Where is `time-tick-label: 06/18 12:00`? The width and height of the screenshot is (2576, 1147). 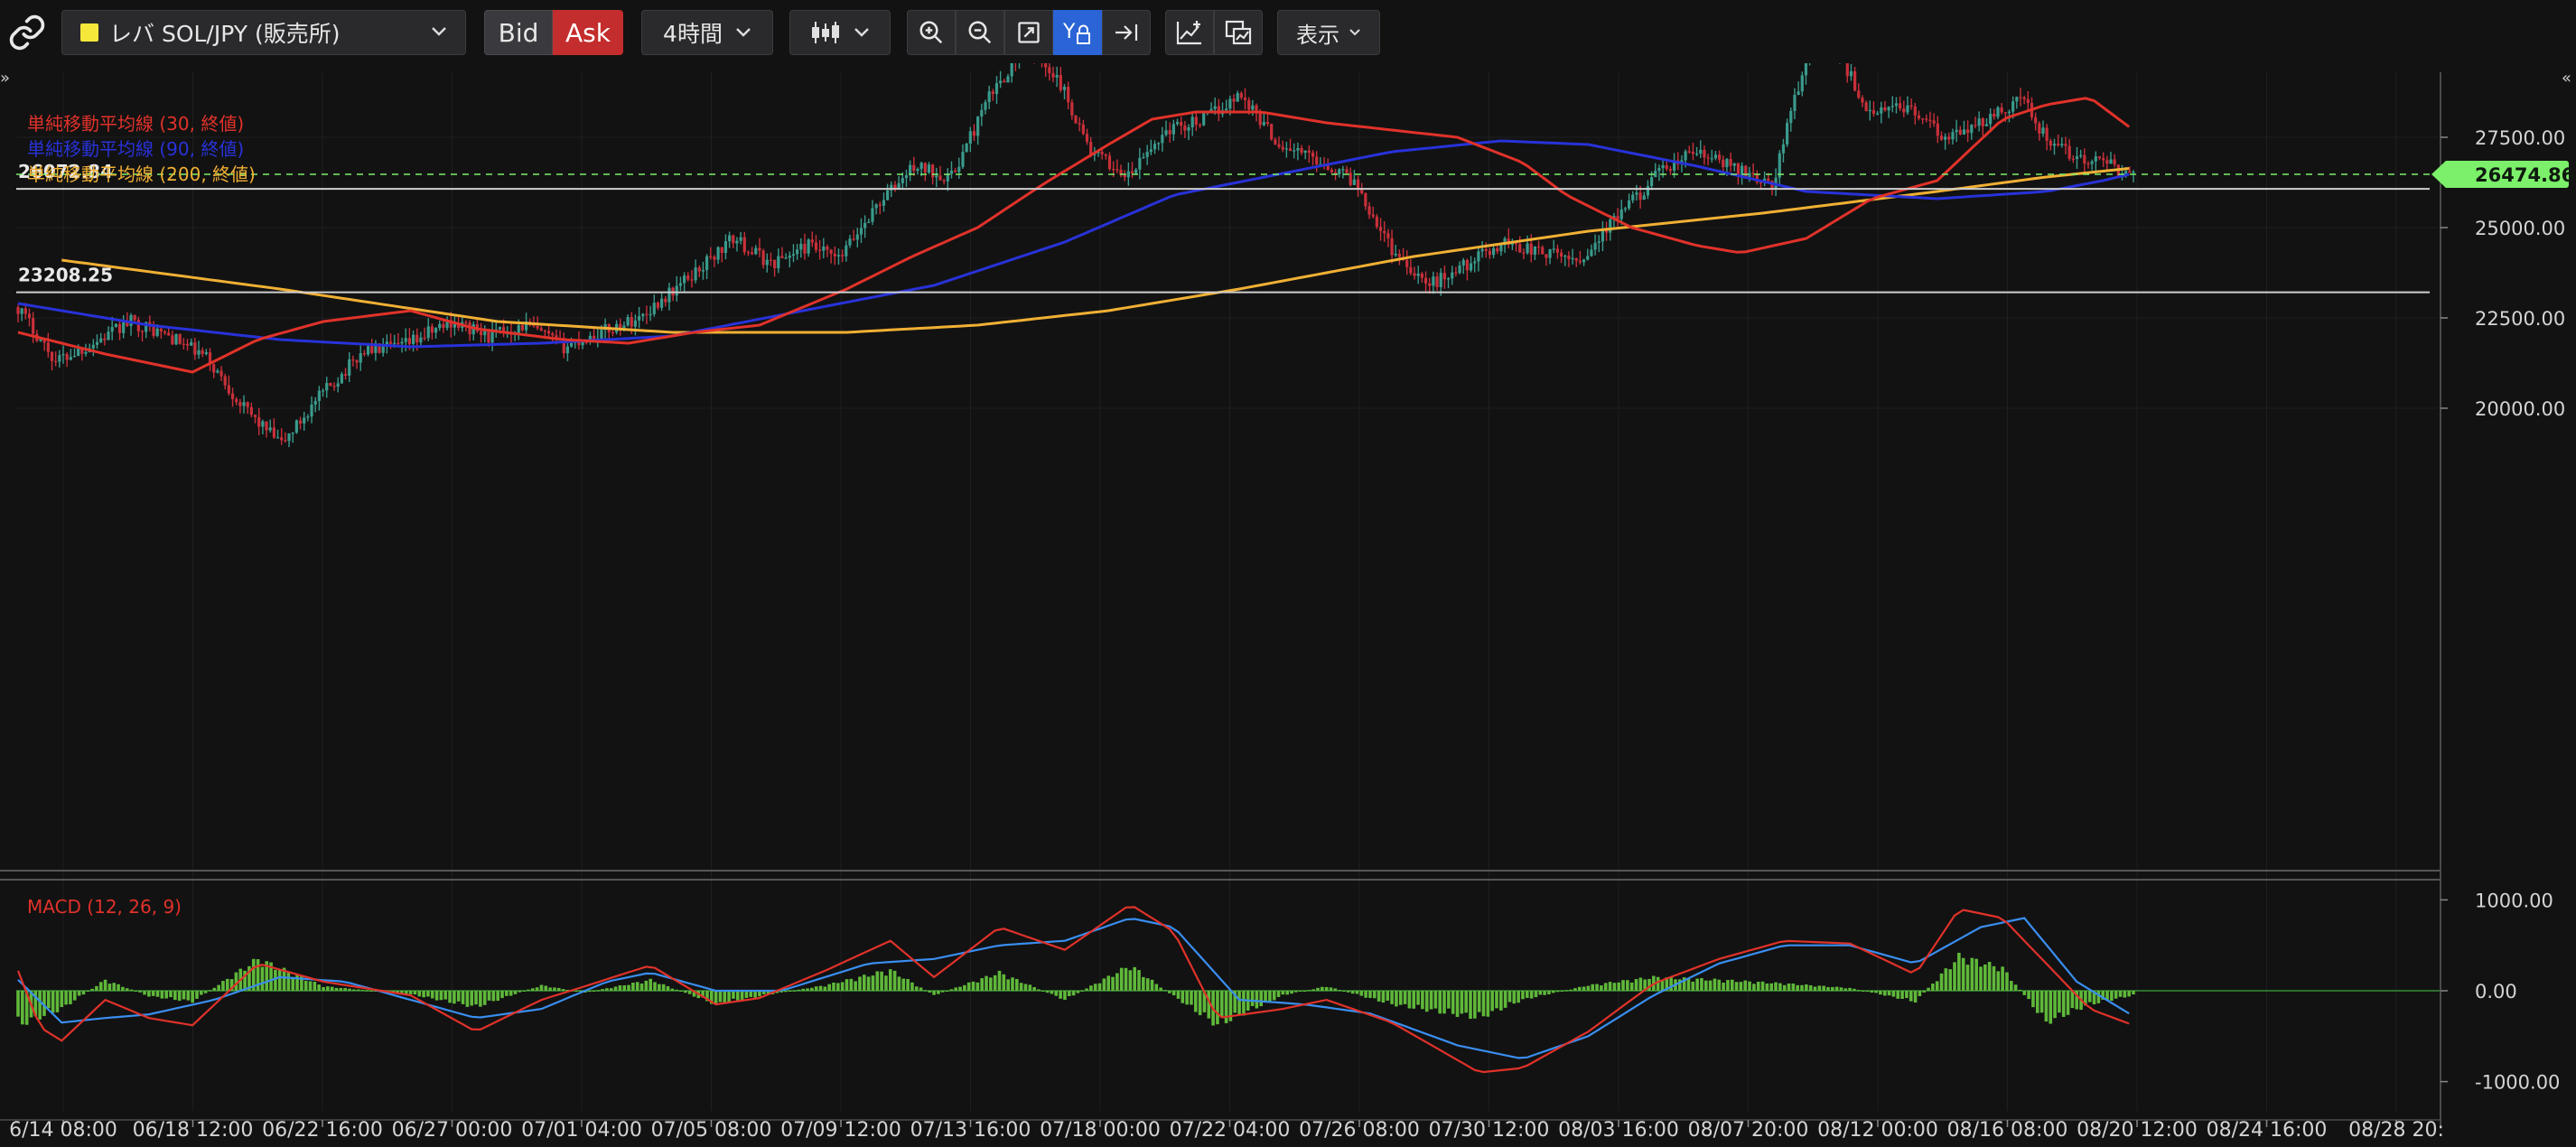 time-tick-label: 06/18 12:00 is located at coordinates (193, 1130).